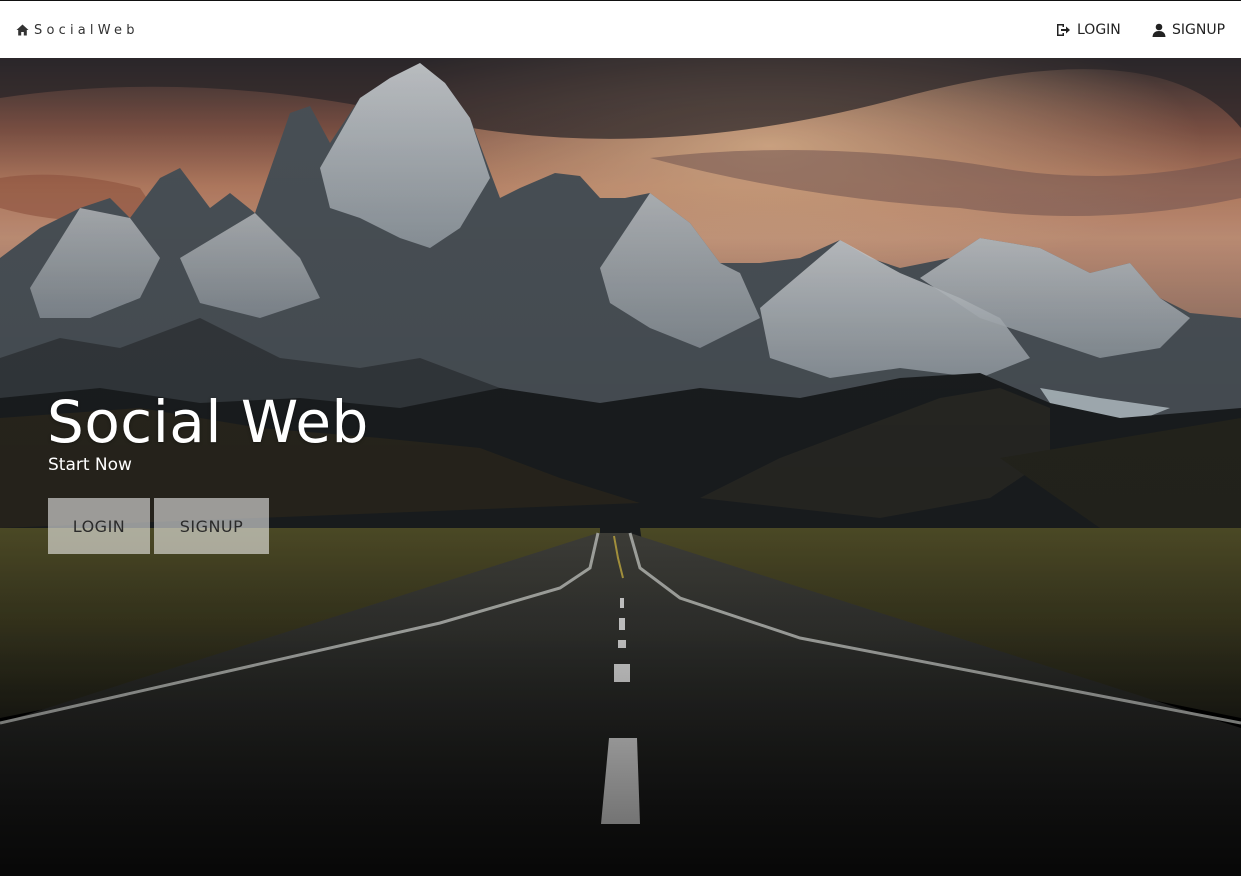  I want to click on log-in-icon, so click(1063, 30).